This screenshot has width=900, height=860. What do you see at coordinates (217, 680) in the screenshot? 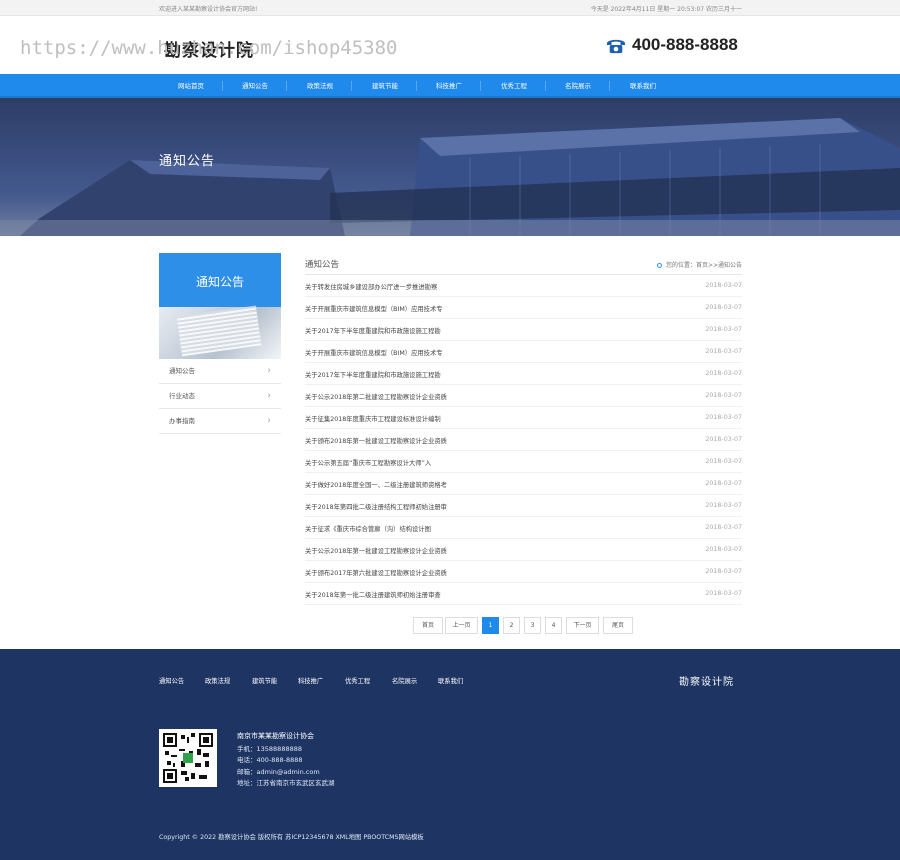
I see `footer-nav-policies: 政策法规` at bounding box center [217, 680].